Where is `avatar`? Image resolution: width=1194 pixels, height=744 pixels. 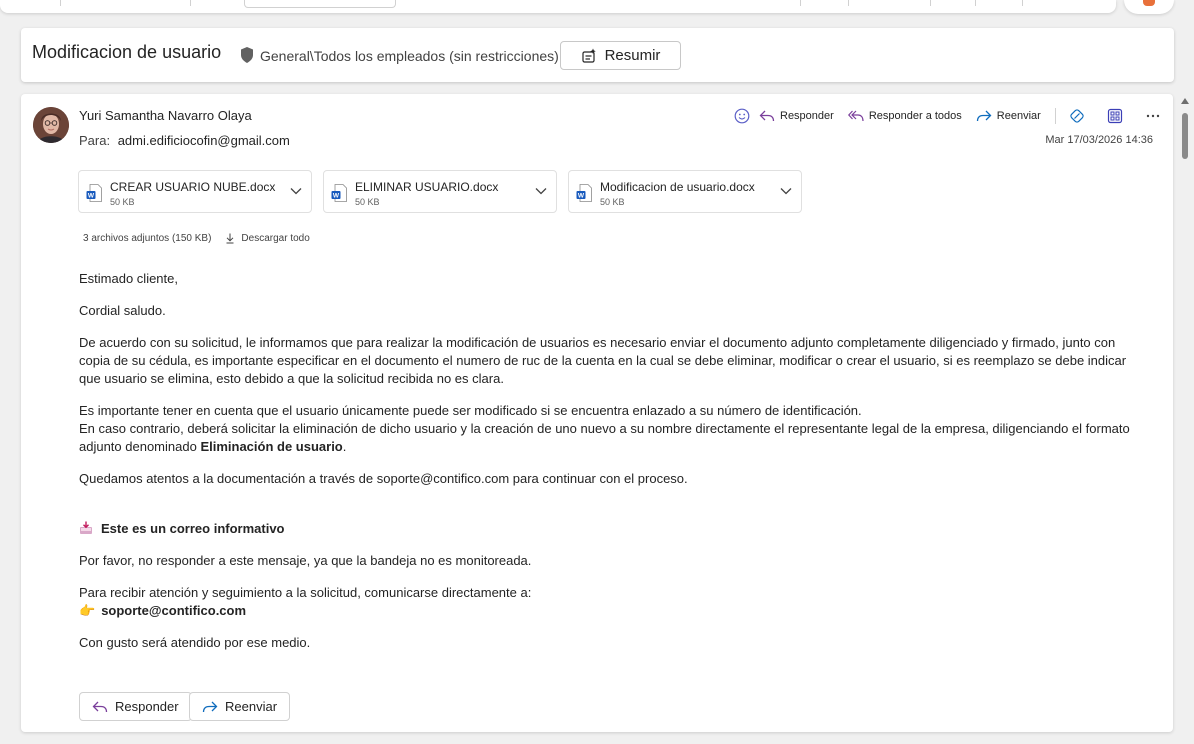
avatar is located at coordinates (51, 125).